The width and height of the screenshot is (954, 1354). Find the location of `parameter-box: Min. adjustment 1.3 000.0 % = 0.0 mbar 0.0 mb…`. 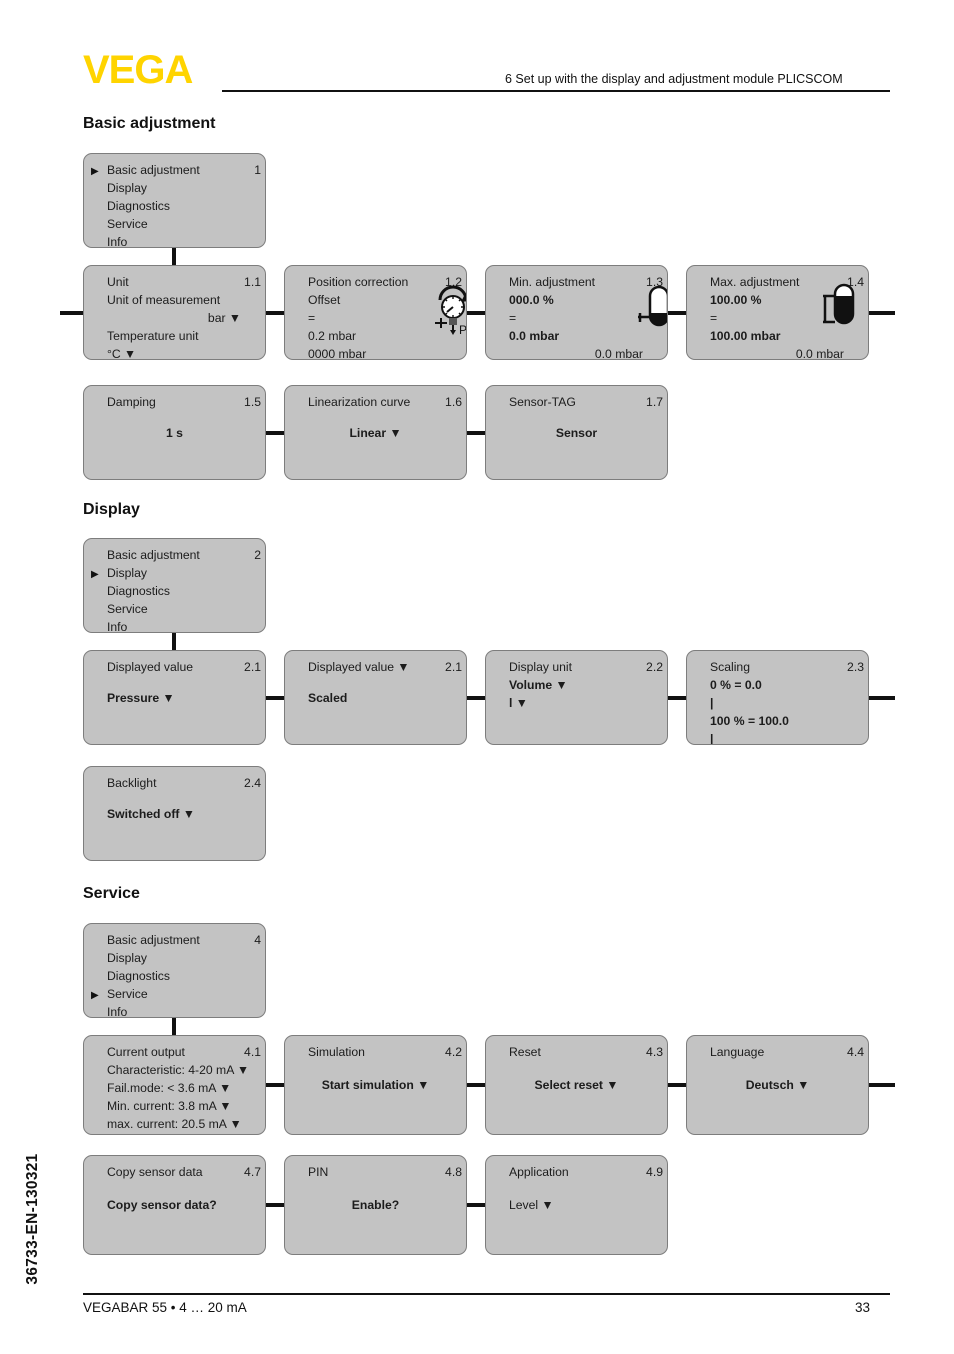

parameter-box: Min. adjustment 1.3 000.0 % = 0.0 mbar 0.0 mb… is located at coordinates (576, 312).